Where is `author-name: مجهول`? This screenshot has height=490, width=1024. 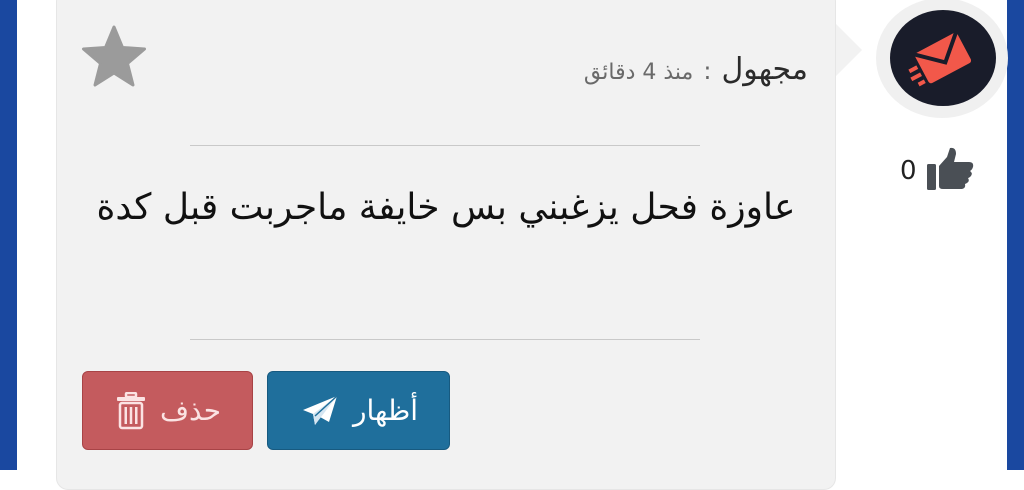 author-name: مجهول is located at coordinates (764, 69).